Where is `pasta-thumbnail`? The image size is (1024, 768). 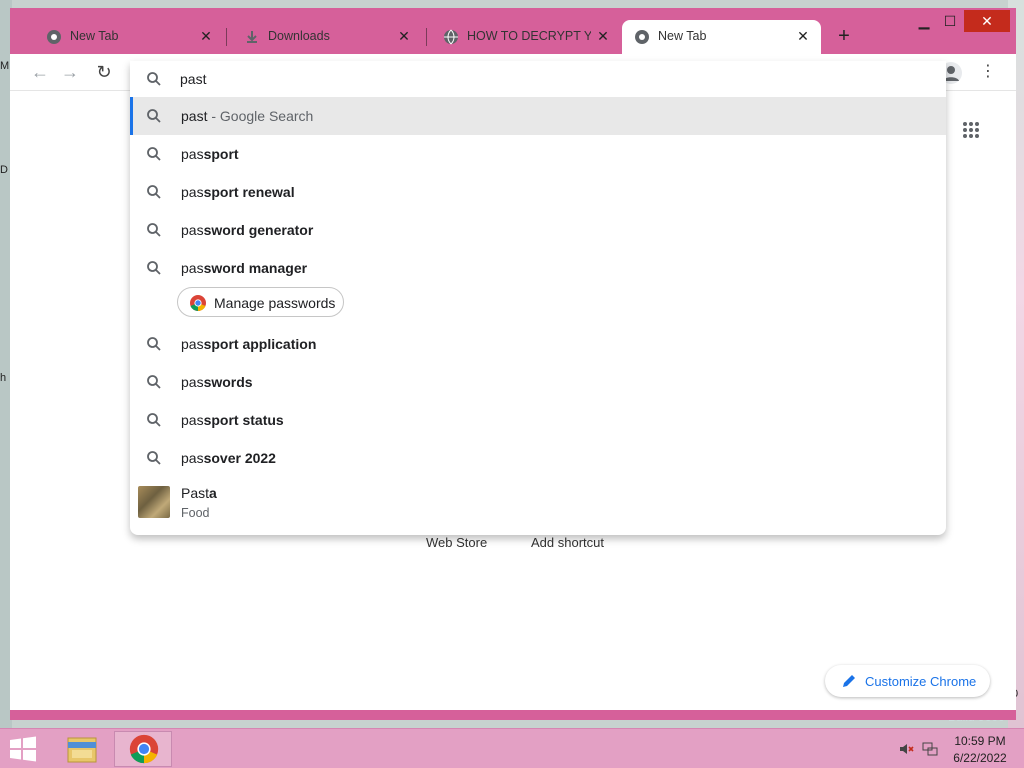
pasta-thumbnail is located at coordinates (154, 502).